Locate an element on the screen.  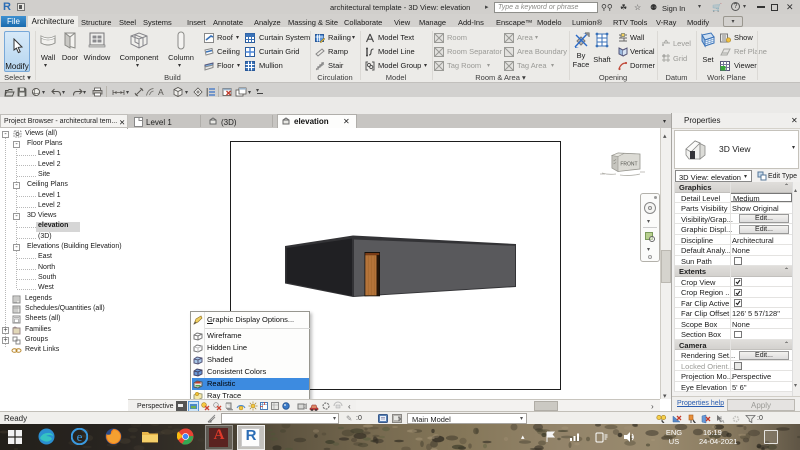
svg-text: e is located at coordinates (80, 436).